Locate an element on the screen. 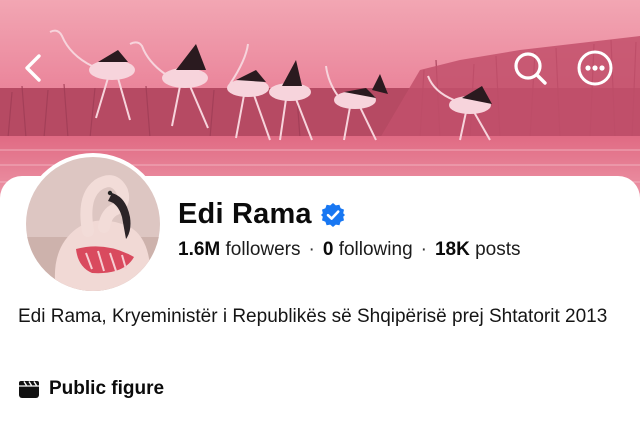 This screenshot has height=436, width=640. profile-stats: 1.6M followers · 0 following · 18K posts is located at coordinates (349, 250).